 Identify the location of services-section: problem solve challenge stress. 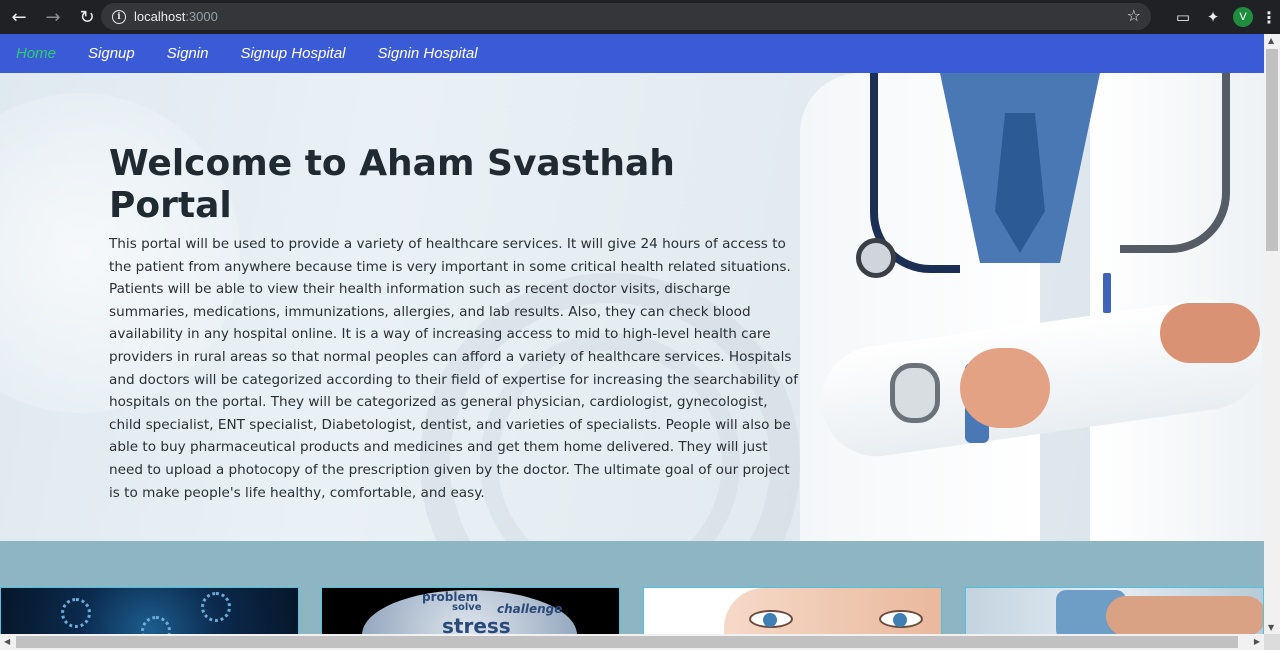
(632, 589).